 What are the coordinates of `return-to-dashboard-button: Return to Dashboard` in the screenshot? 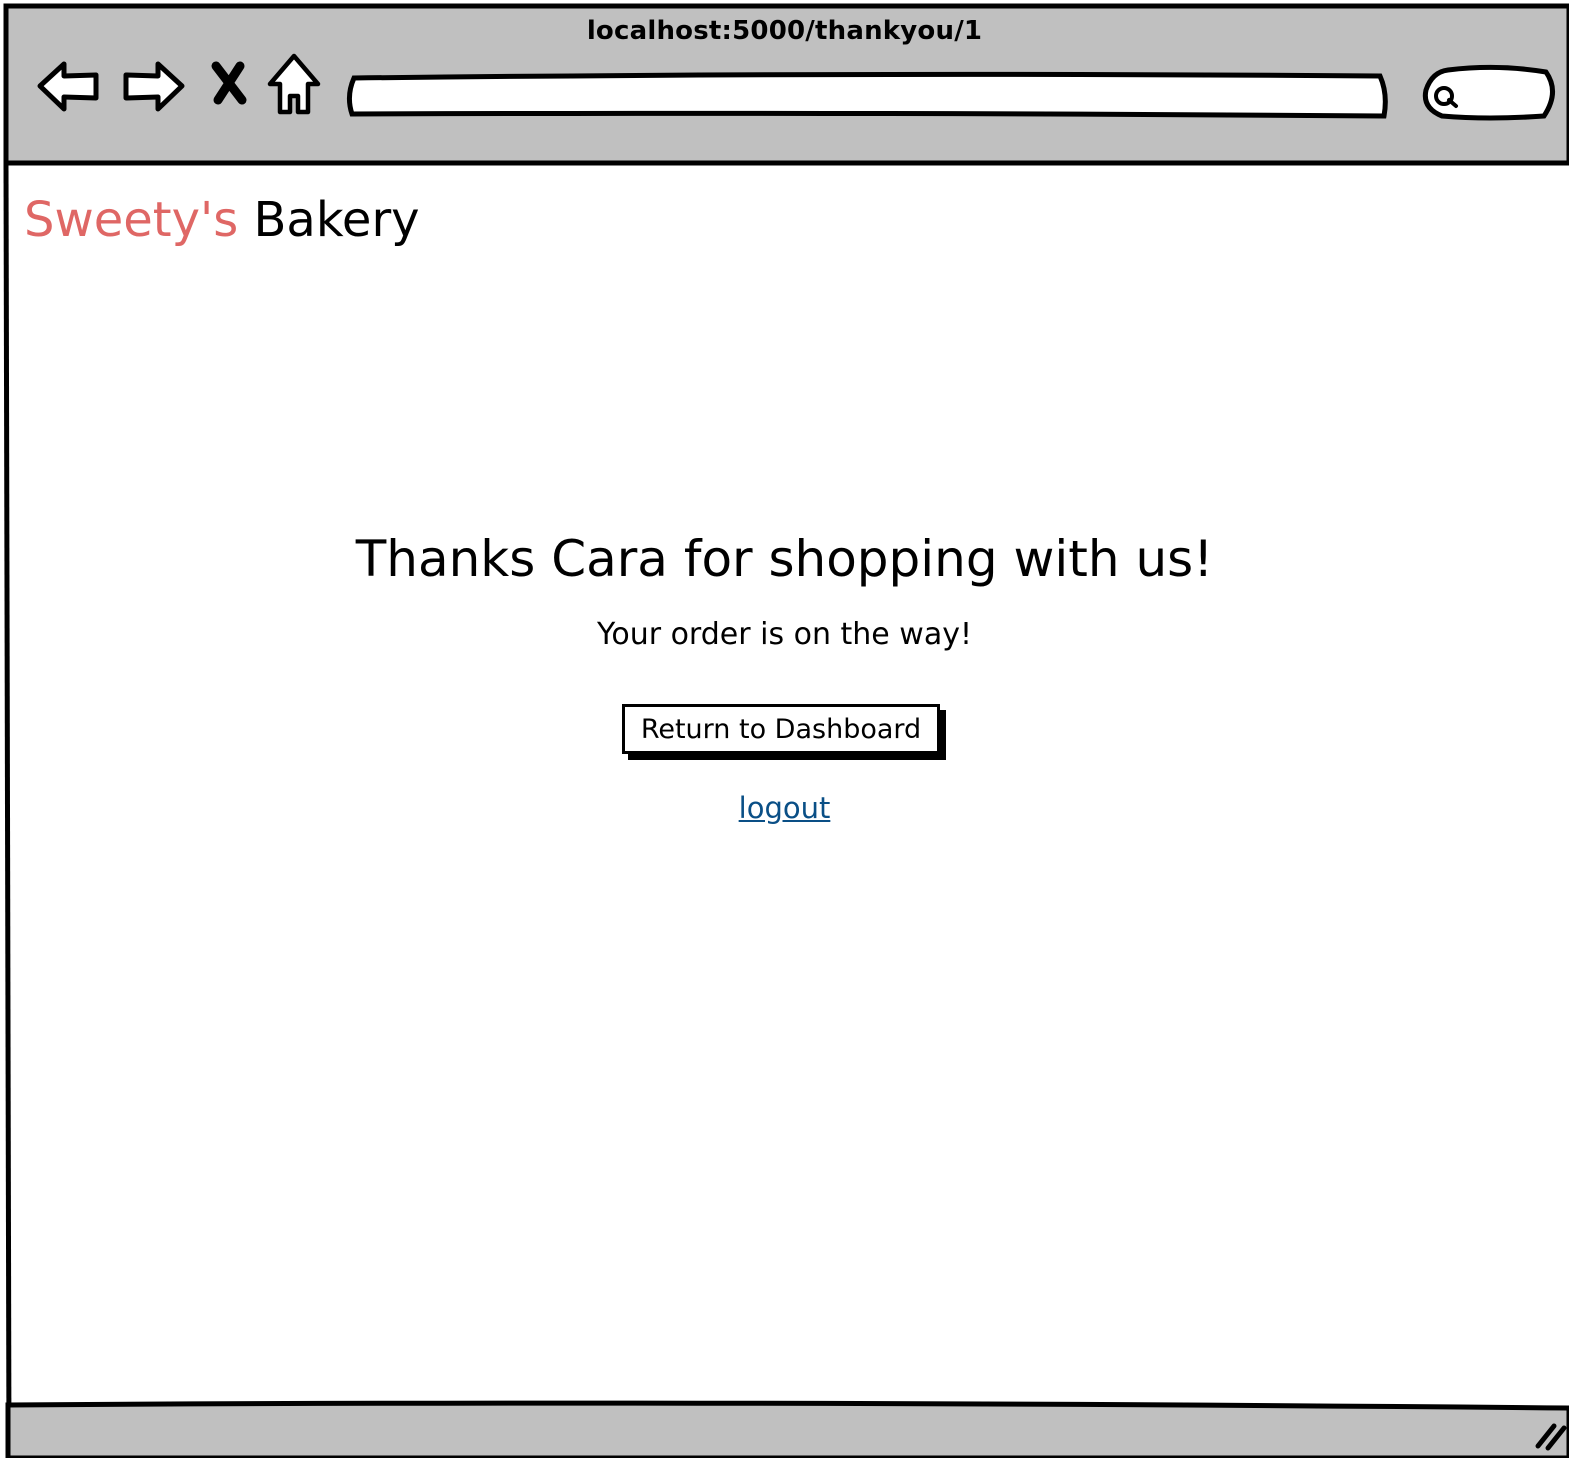 It's located at (781, 729).